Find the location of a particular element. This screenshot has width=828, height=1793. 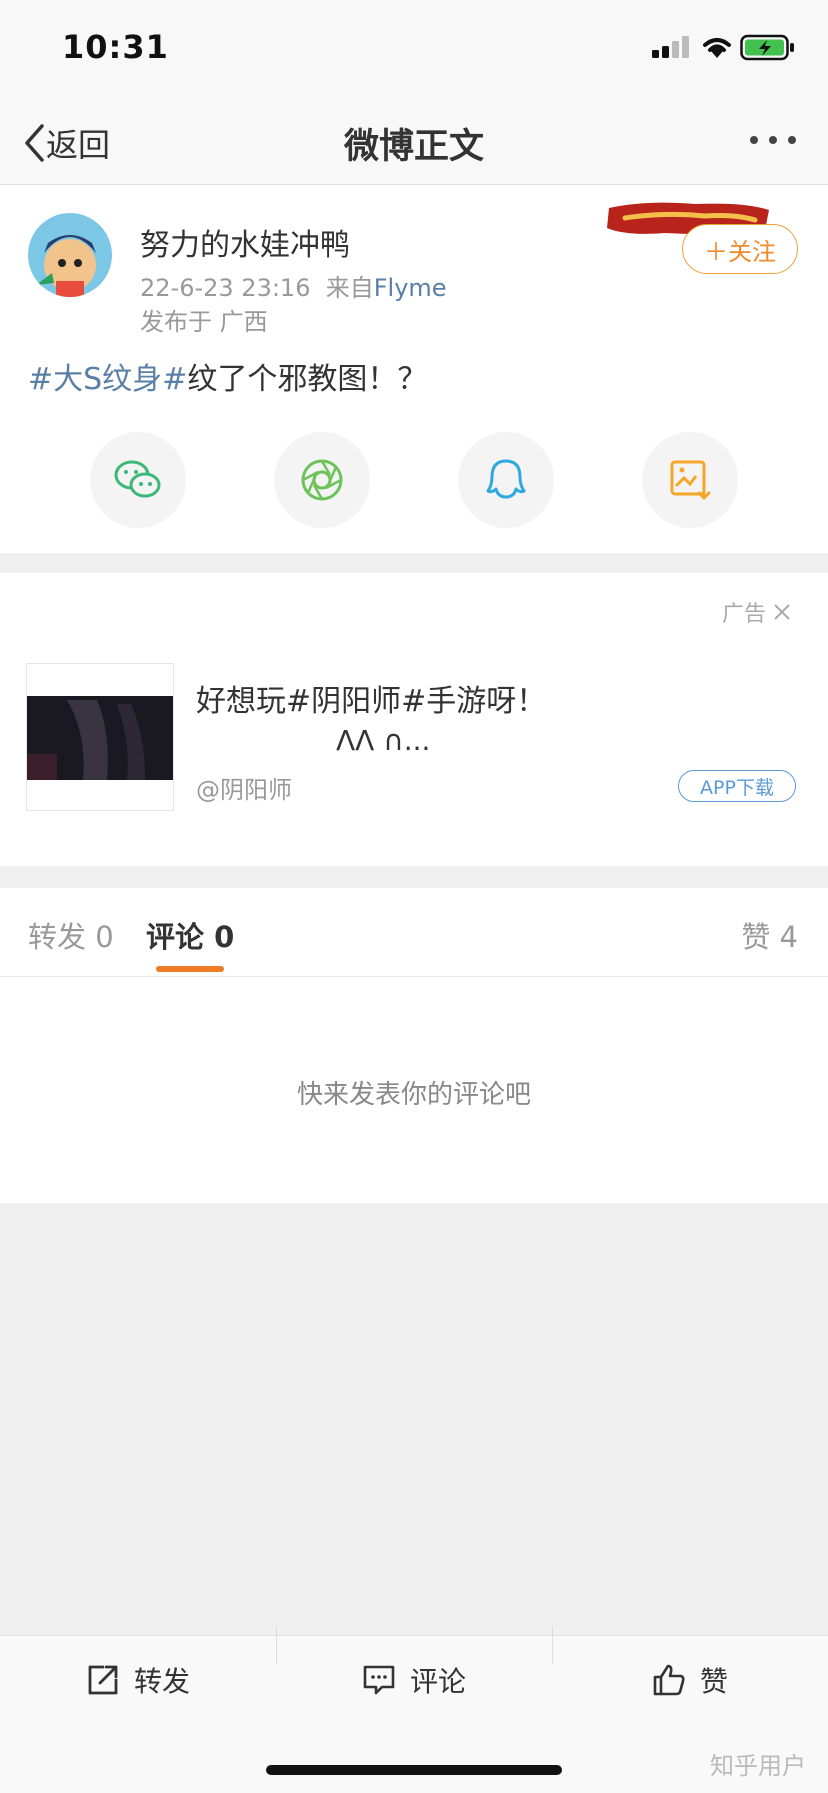

username: 努力的水娃冲鸭 is located at coordinates (245, 242).